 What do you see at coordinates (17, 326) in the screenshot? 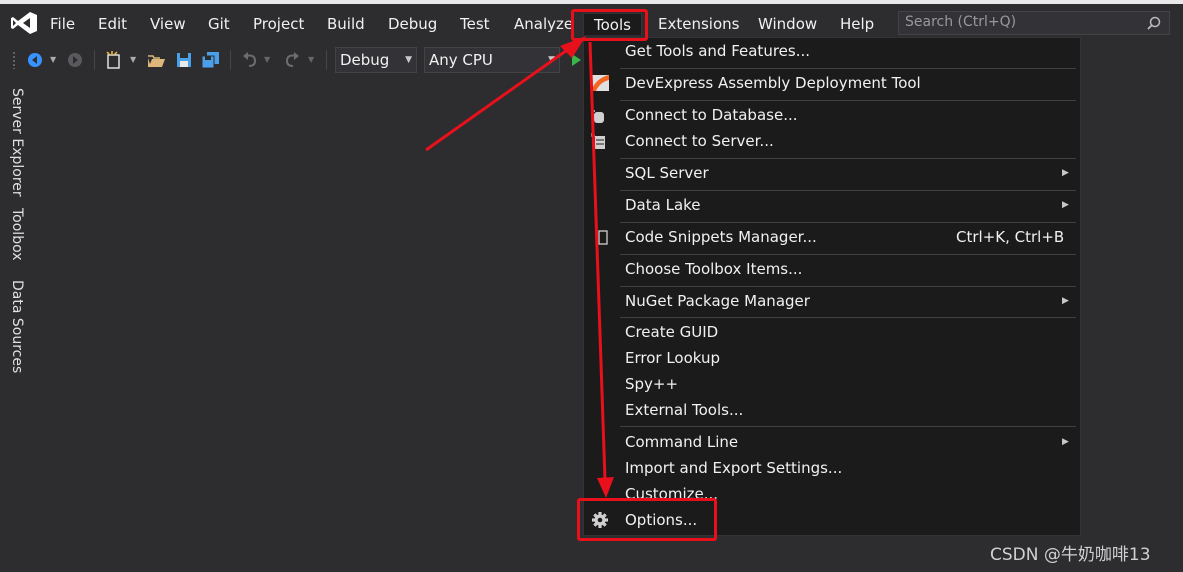
I see `tab-data-sources: Data Sources` at bounding box center [17, 326].